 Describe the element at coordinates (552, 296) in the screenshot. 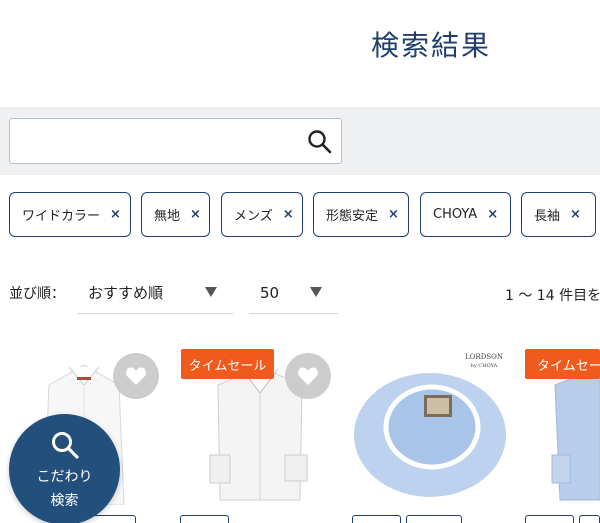

I see `result-count: 1 〜 14 件目を` at that location.